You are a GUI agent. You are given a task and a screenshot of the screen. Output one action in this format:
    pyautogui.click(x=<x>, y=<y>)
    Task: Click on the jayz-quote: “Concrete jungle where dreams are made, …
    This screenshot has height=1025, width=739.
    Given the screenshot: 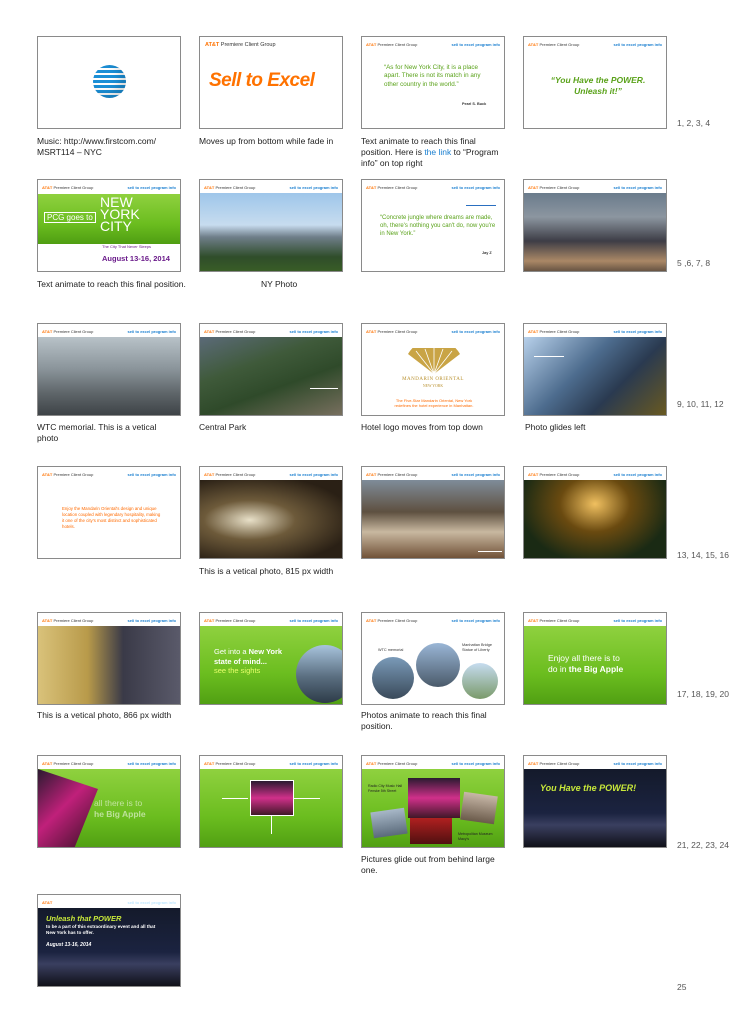 What is the action you would take?
    pyautogui.click(x=438, y=226)
    